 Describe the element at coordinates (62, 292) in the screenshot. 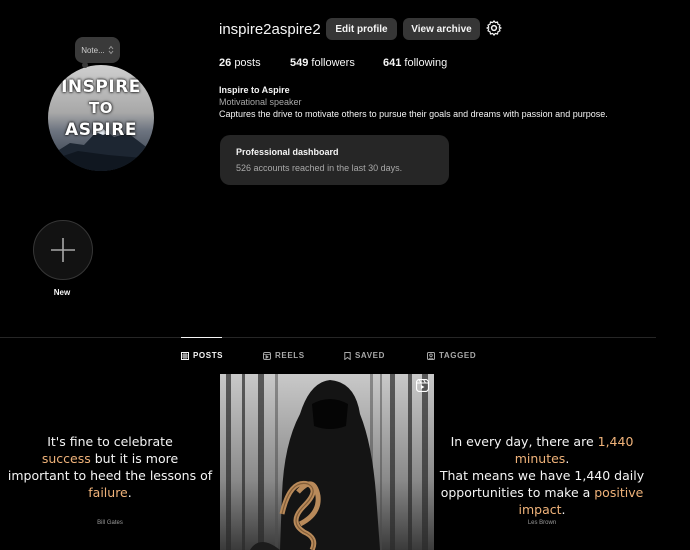

I see `new-highlight-label: New` at that location.